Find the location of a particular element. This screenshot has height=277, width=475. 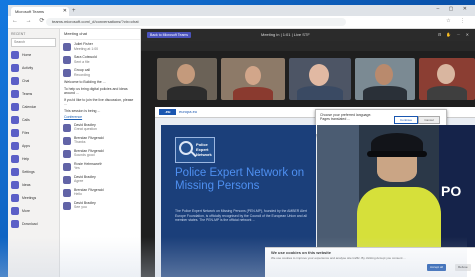

back-to-teams-button: Back to Microsoft Teams is located at coordinates (169, 35).